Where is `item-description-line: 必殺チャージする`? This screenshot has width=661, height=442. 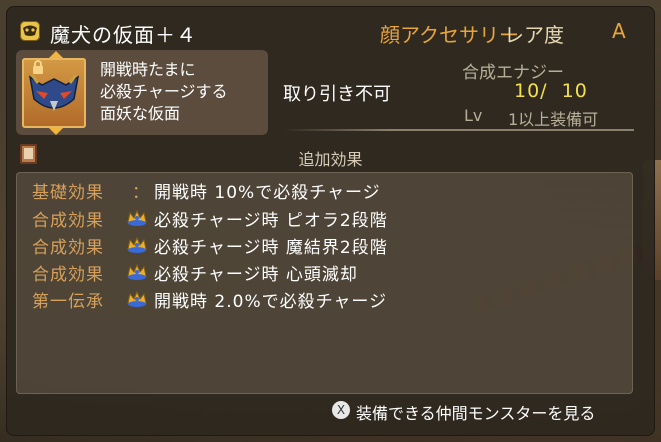 item-description-line: 必殺チャージする is located at coordinates (164, 91).